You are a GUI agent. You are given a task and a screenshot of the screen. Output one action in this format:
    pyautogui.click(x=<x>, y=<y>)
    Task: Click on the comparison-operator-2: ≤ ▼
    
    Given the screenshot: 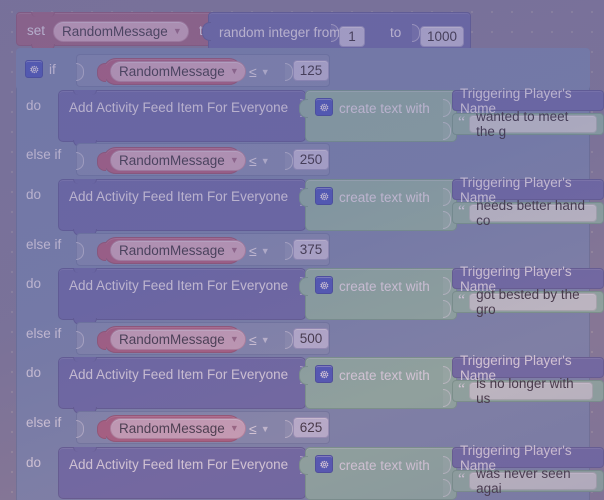 What is the action you would take?
    pyautogui.click(x=259, y=161)
    